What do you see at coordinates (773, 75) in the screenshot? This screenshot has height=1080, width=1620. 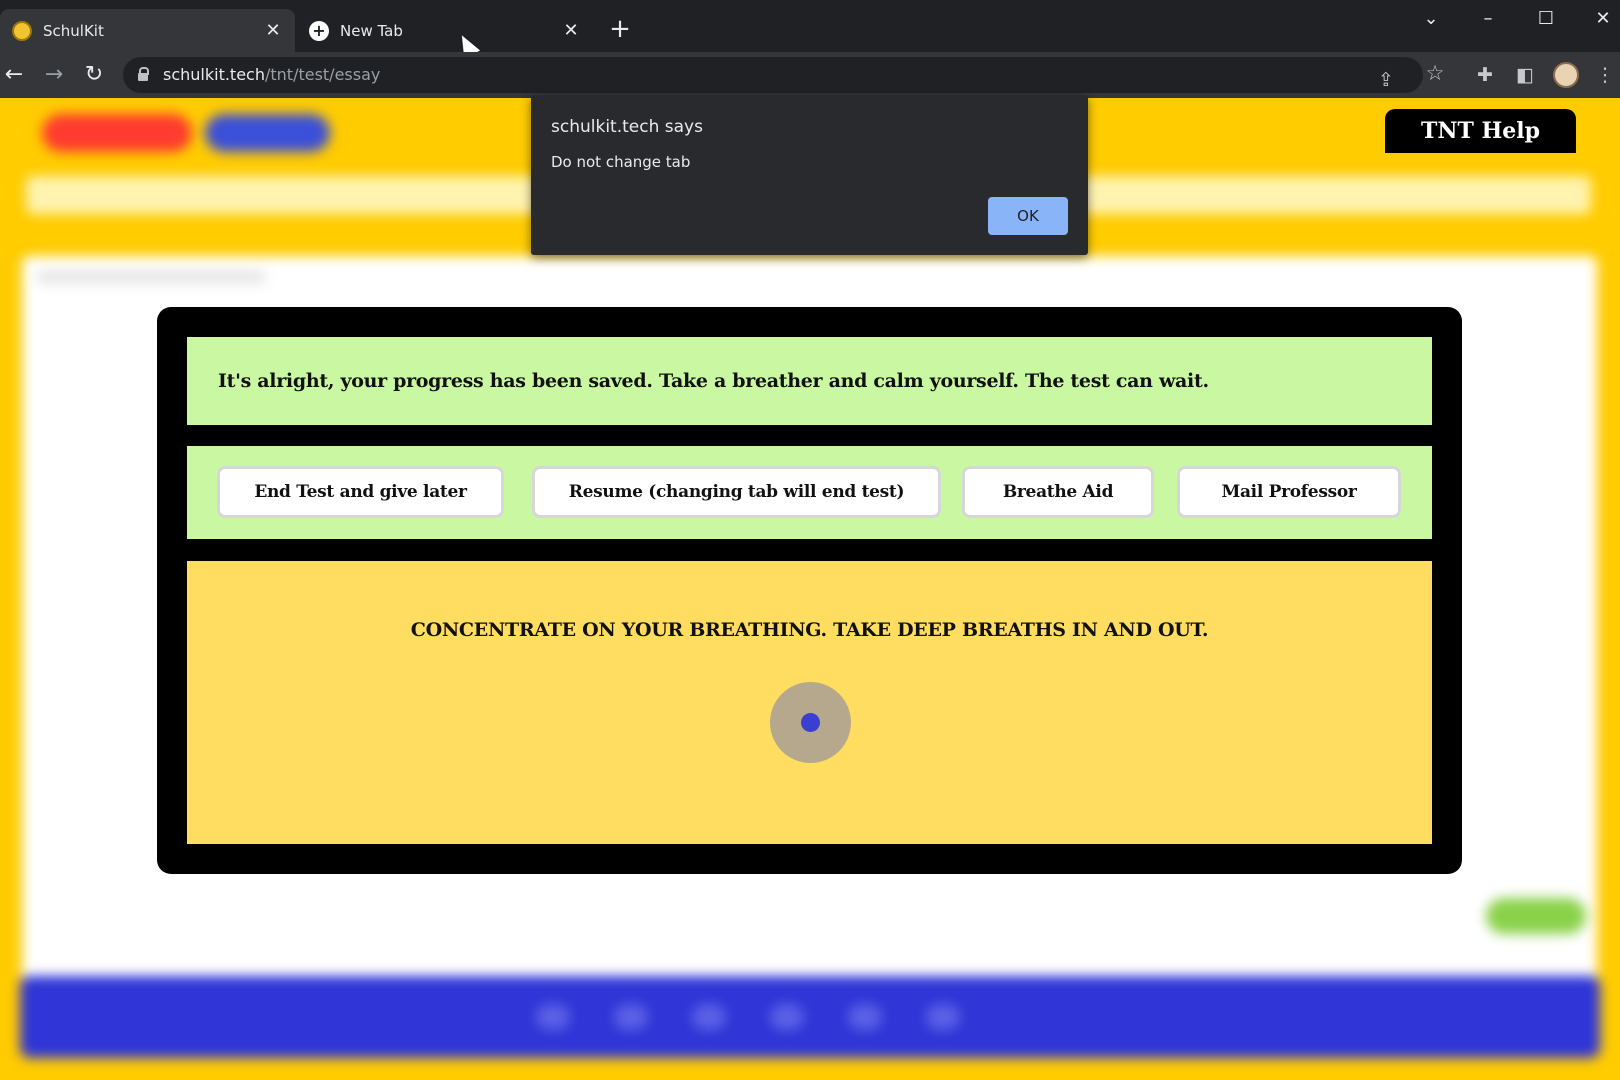 I see `address-bar: schulkit.tech/tnt/test/essay ⇪` at bounding box center [773, 75].